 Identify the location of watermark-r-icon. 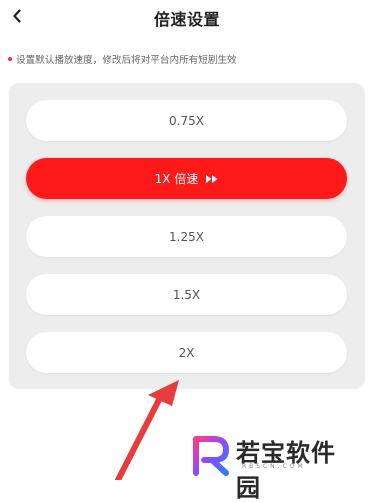
(211, 456).